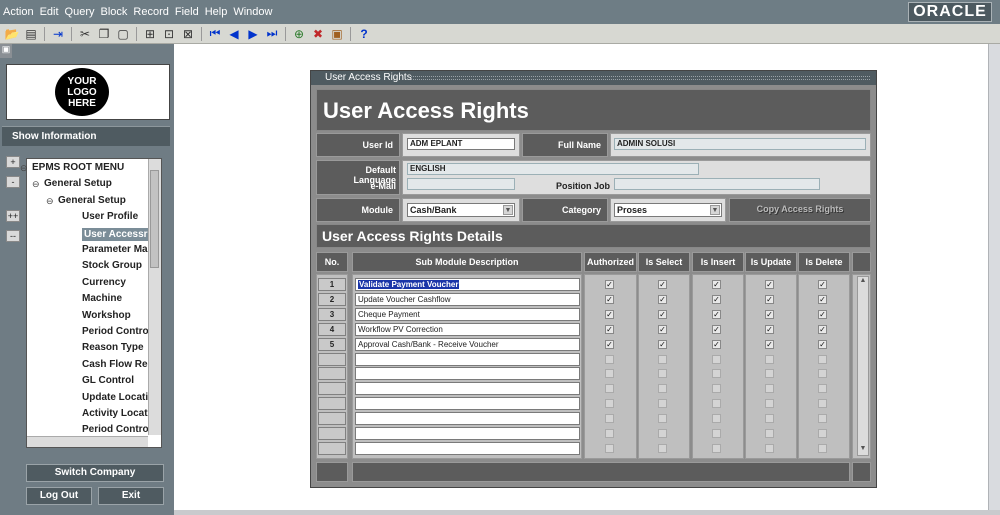  I want to click on tree-item: General Setup, so click(78, 183).